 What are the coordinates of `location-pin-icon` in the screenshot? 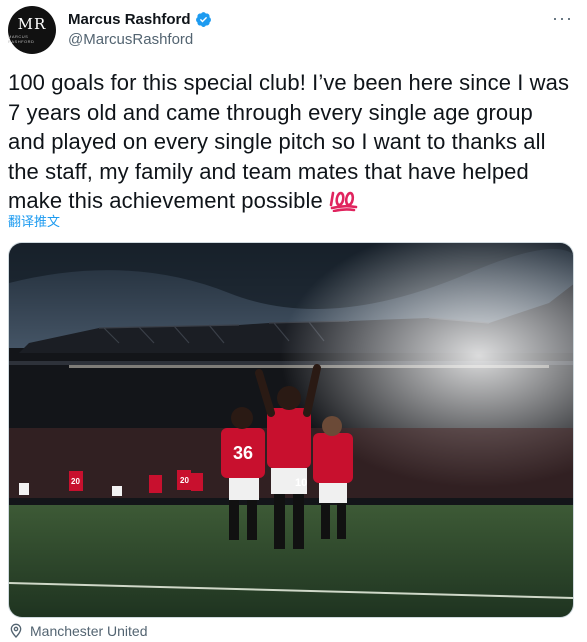 It's located at (16, 630).